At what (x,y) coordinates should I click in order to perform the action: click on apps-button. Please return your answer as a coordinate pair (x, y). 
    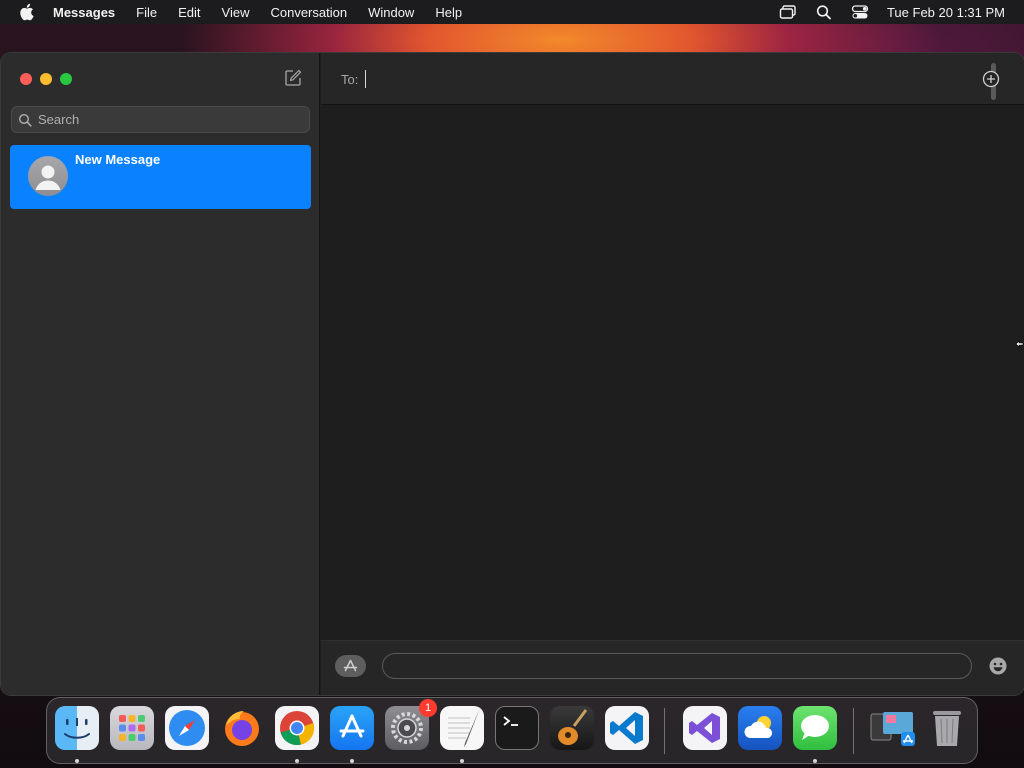
    Looking at the image, I should click on (350, 666).